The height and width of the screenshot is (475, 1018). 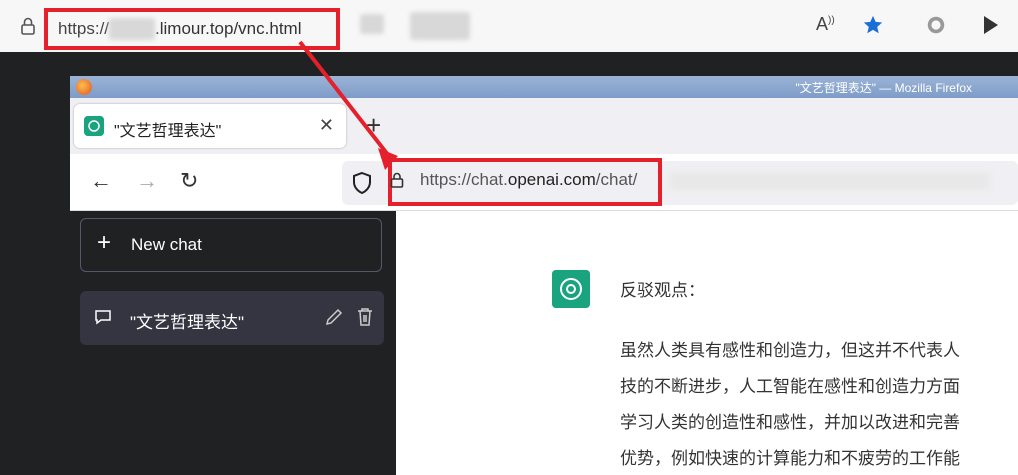 What do you see at coordinates (187, 322) in the screenshot?
I see `sidebar-item-label: "文艺哲理表达"` at bounding box center [187, 322].